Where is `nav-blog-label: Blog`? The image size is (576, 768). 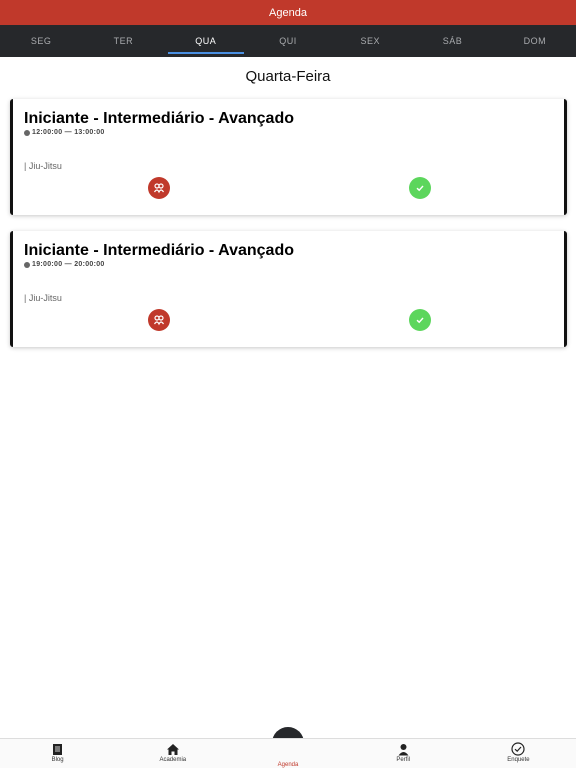 nav-blog-label: Blog is located at coordinates (57, 760).